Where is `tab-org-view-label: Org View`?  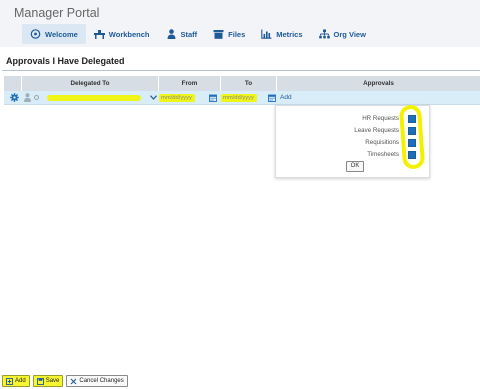 tab-org-view-label: Org View is located at coordinates (349, 34).